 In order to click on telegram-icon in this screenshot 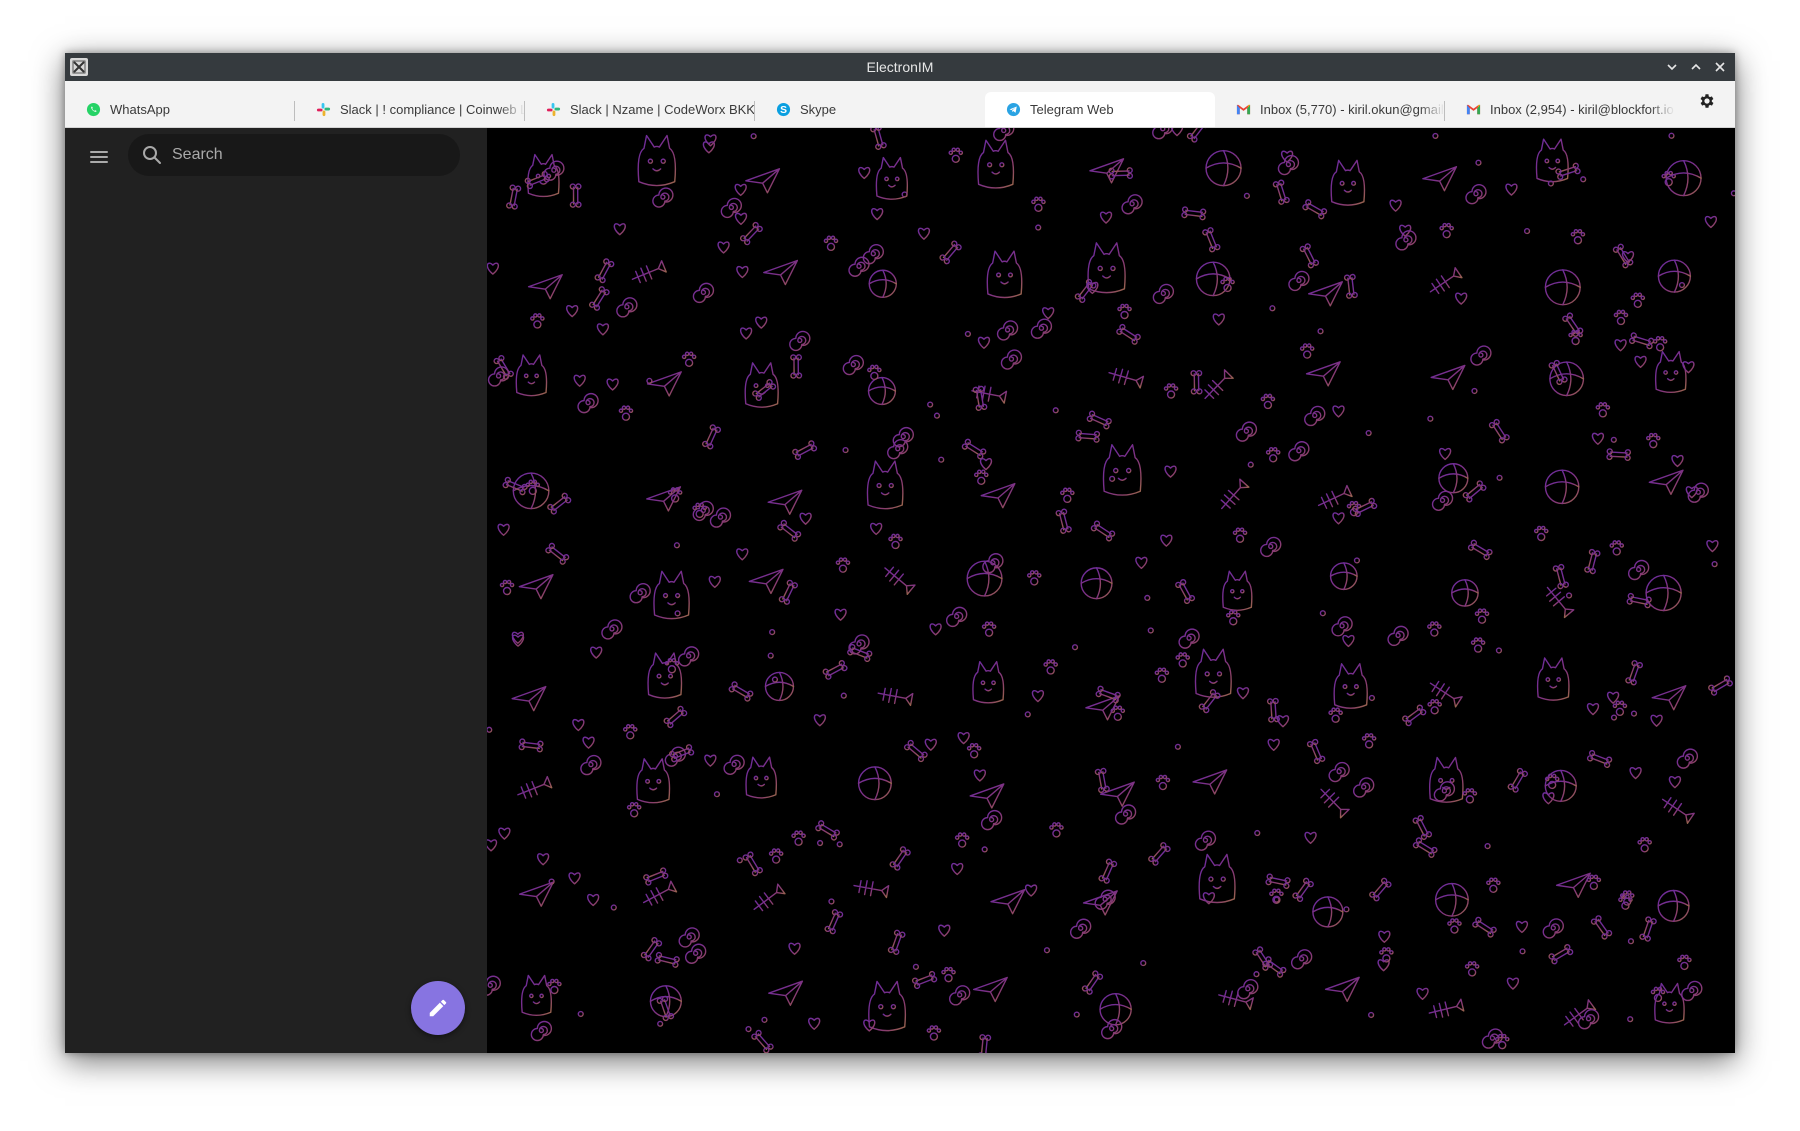, I will do `click(1013, 109)`.